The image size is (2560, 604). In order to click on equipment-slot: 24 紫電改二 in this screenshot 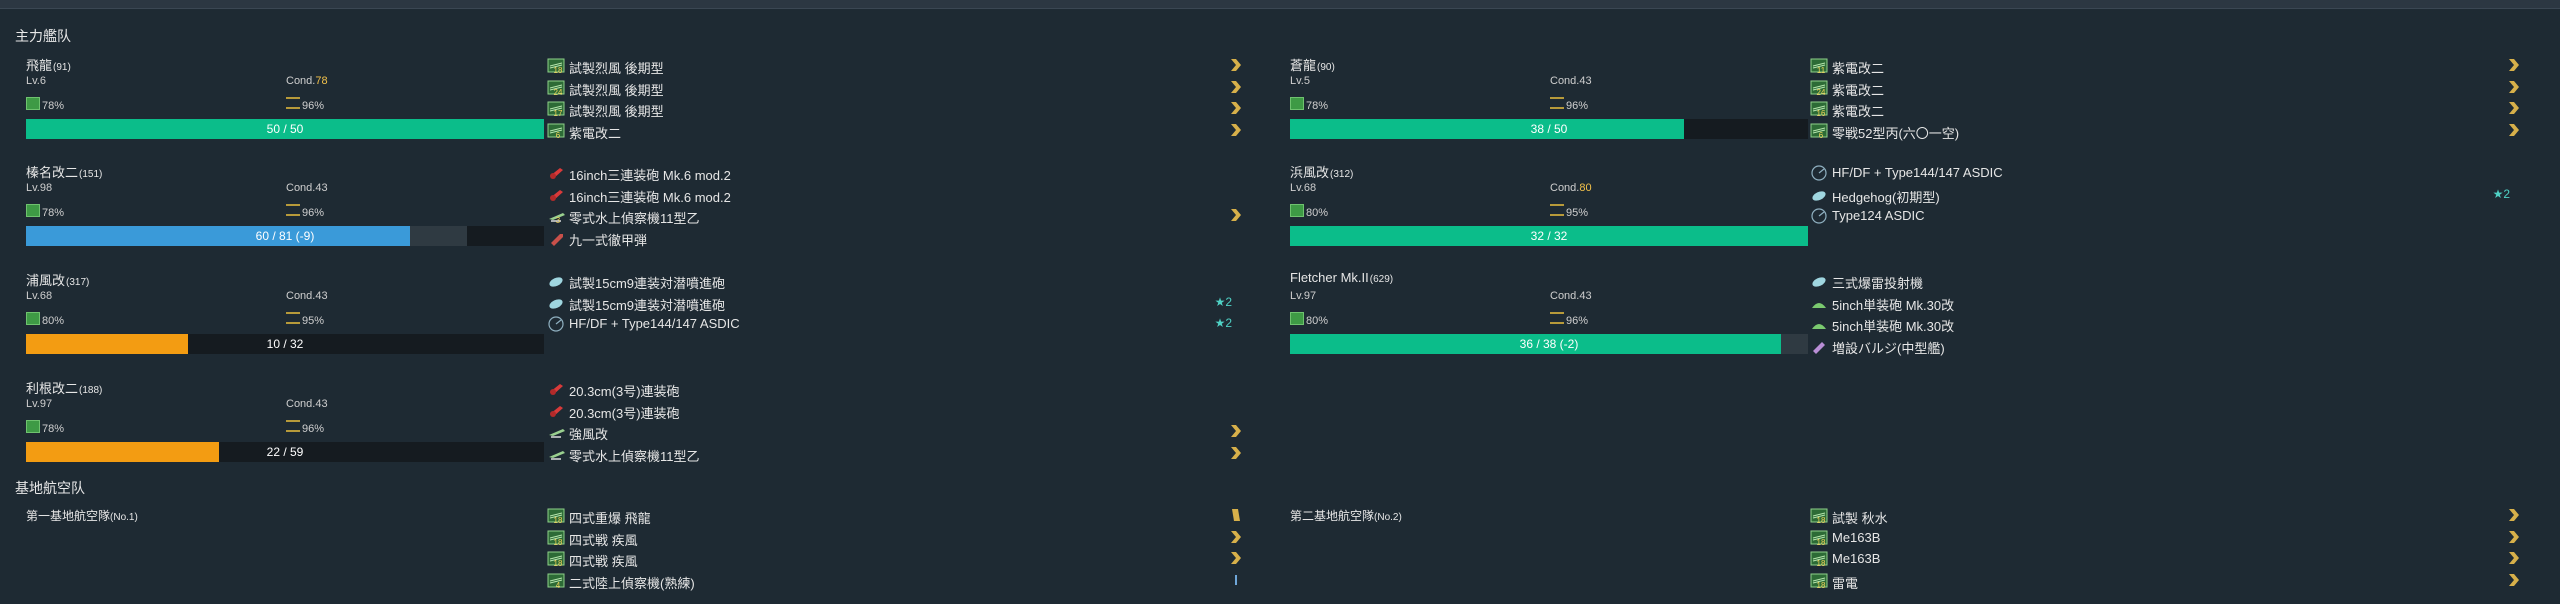, I will do `click(2165, 88)`.